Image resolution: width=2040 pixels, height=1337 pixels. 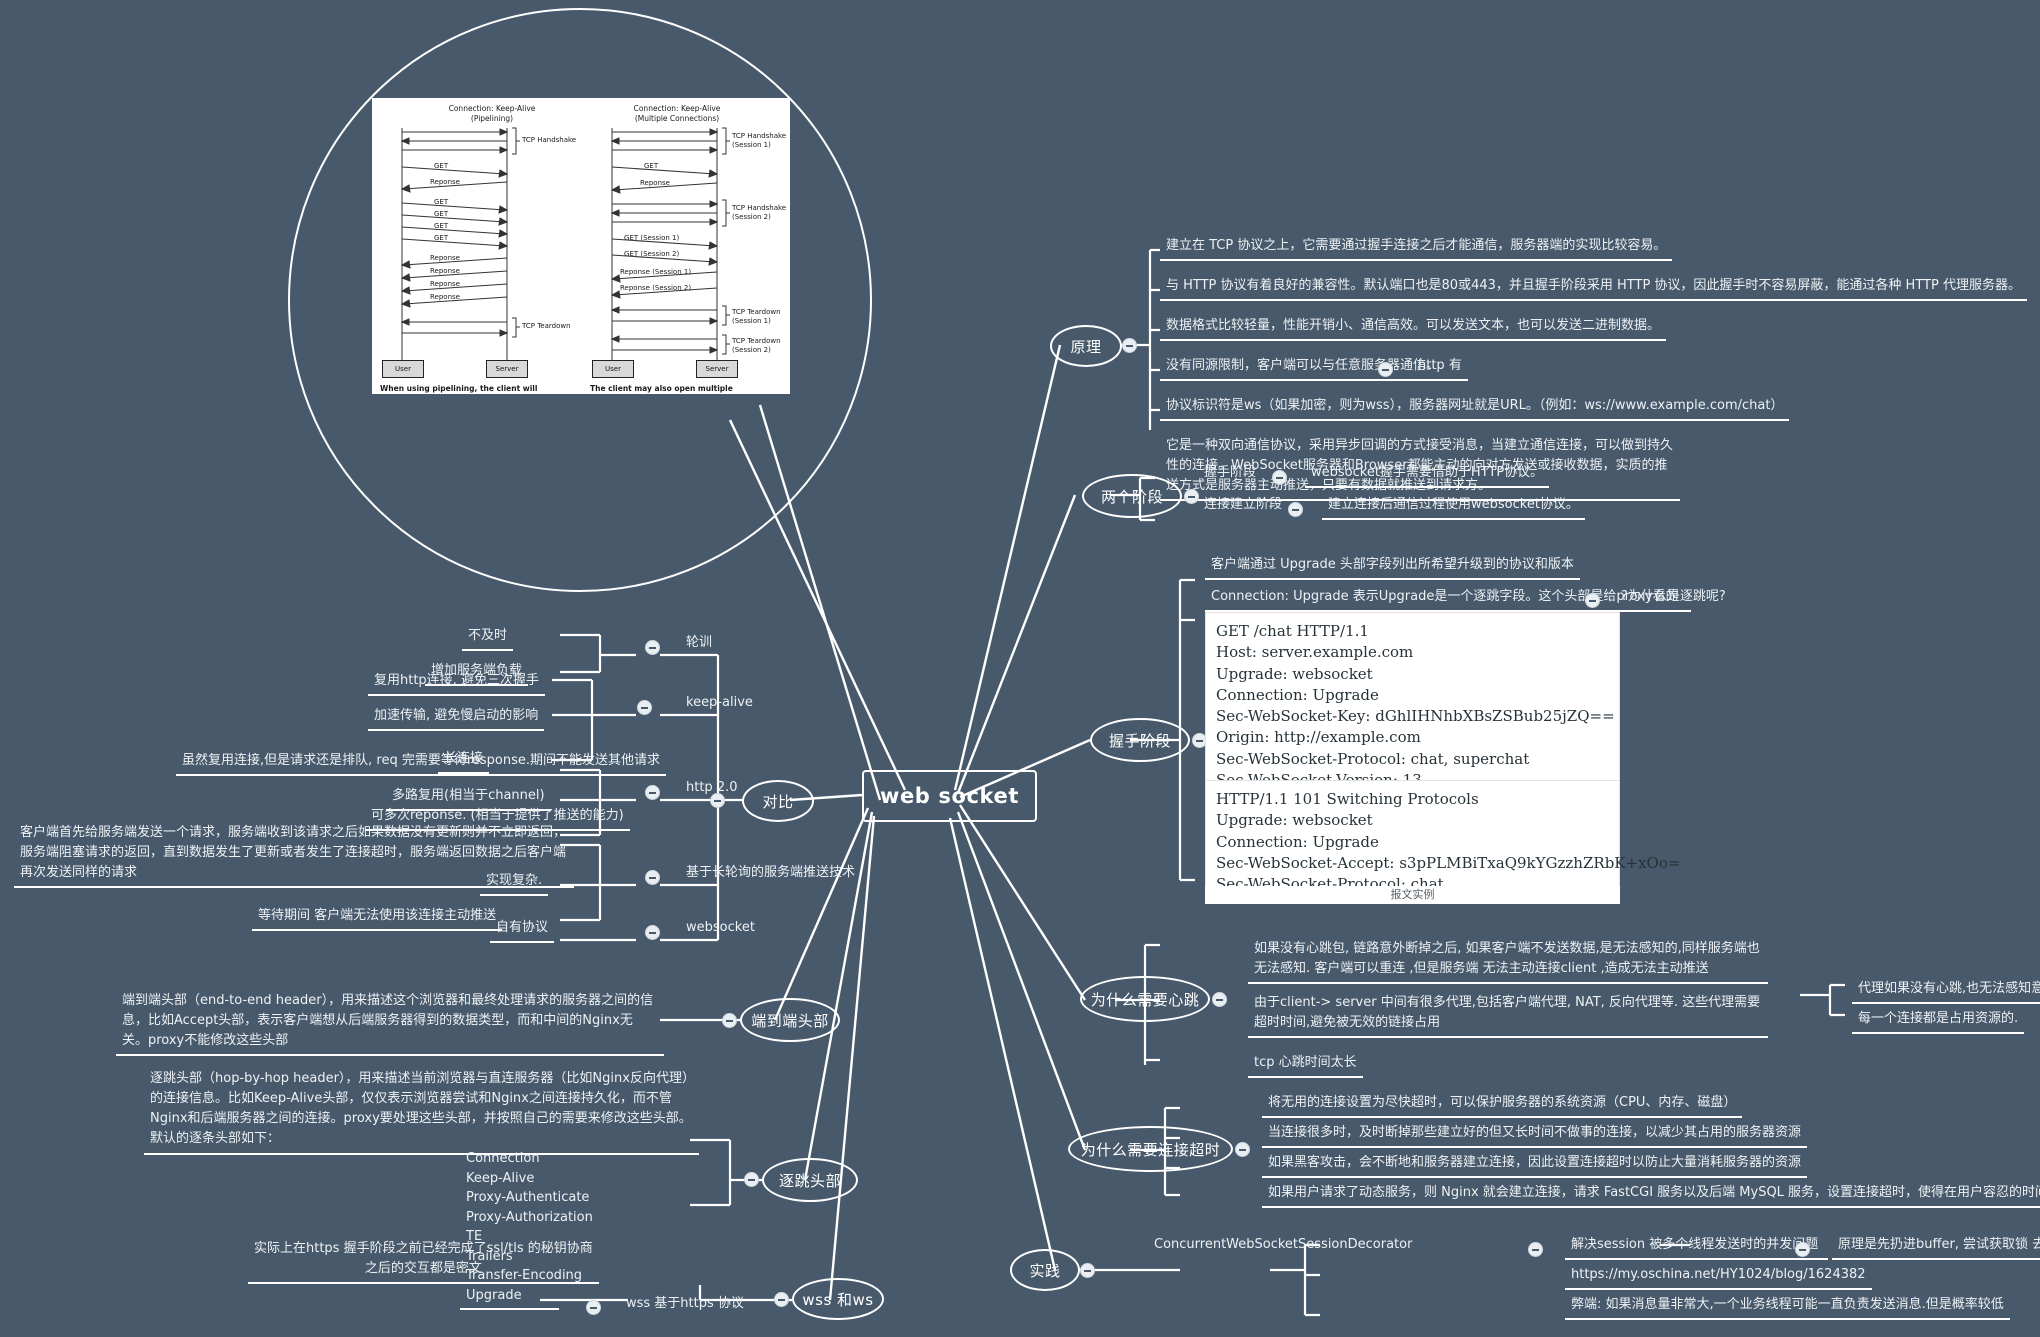 I want to click on duibi-item: 自有协议, so click(x=522, y=930).